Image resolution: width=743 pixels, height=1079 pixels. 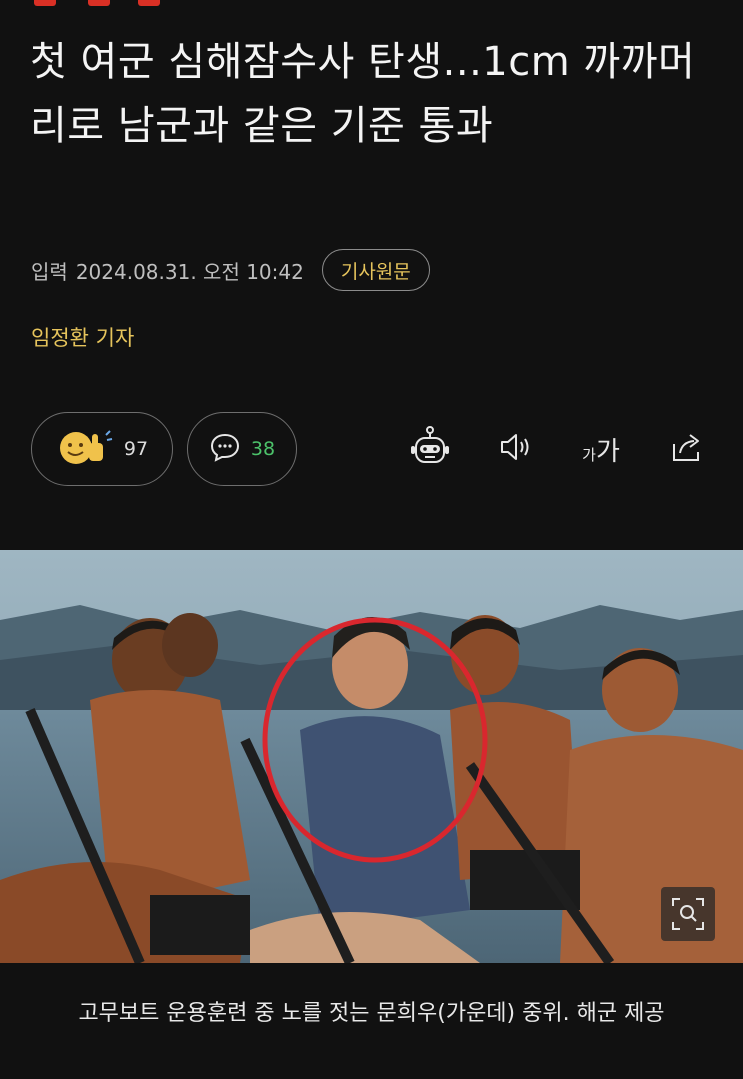 I want to click on font-size-icon: 가가, so click(x=601, y=449).